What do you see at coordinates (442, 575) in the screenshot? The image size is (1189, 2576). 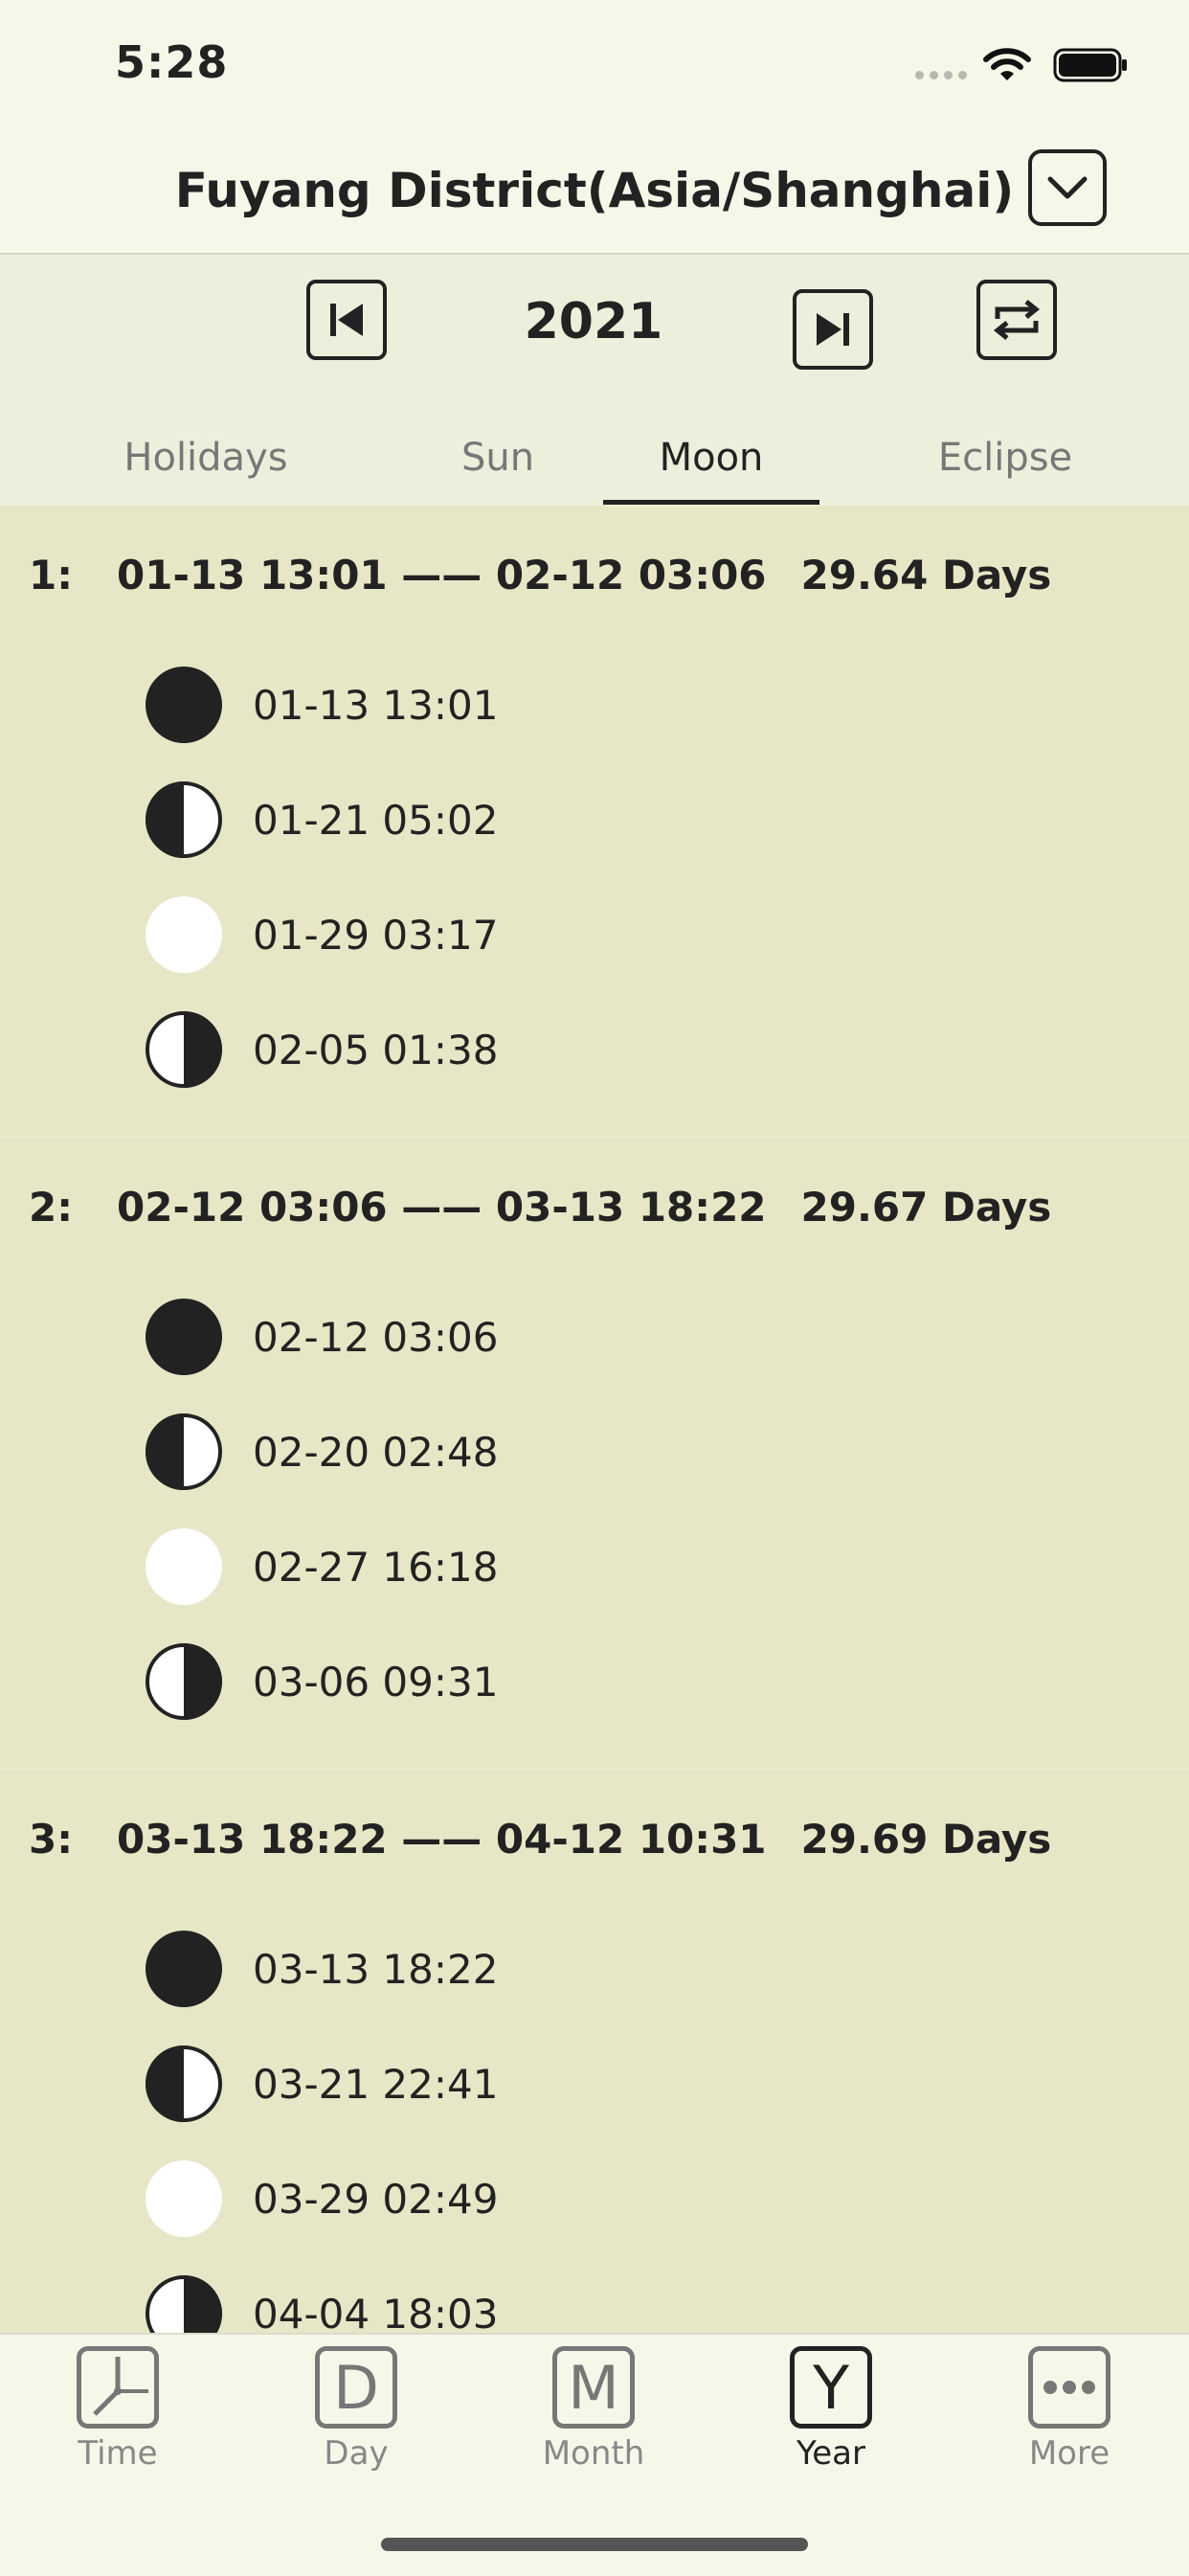 I see `period-range: 01-13 13:01 —— 02-12 03:06` at bounding box center [442, 575].